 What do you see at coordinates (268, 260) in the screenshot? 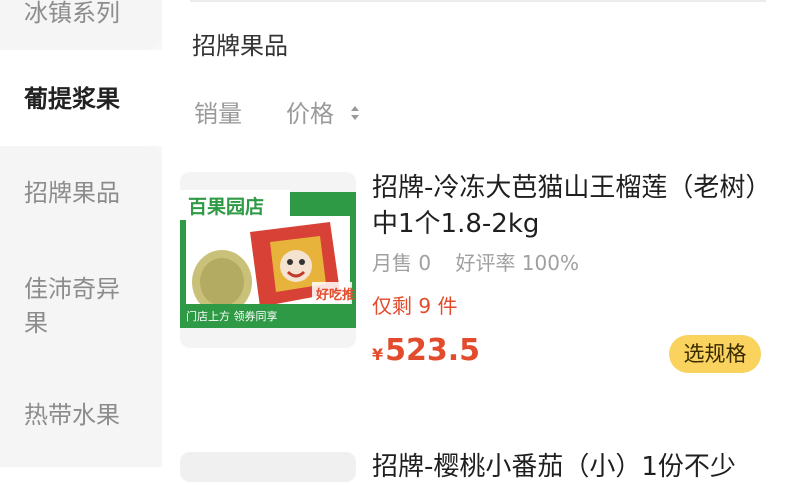
I see `product-image: 百果园店 好吃推荐 门店上方 领券同享` at bounding box center [268, 260].